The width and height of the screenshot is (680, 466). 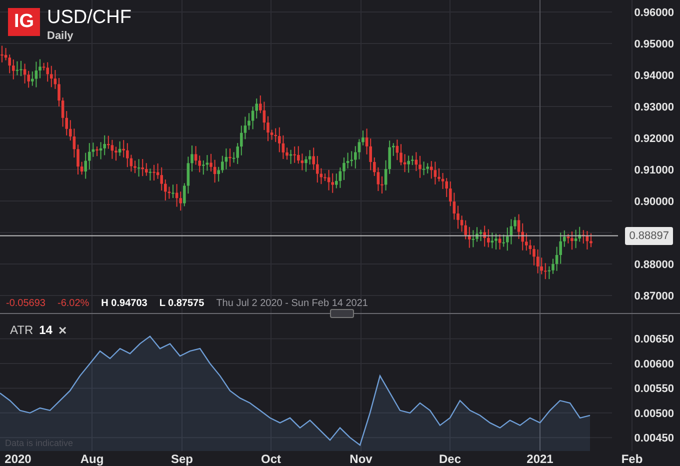 What do you see at coordinates (654, 389) in the screenshot?
I see `axis-label: 0.00550` at bounding box center [654, 389].